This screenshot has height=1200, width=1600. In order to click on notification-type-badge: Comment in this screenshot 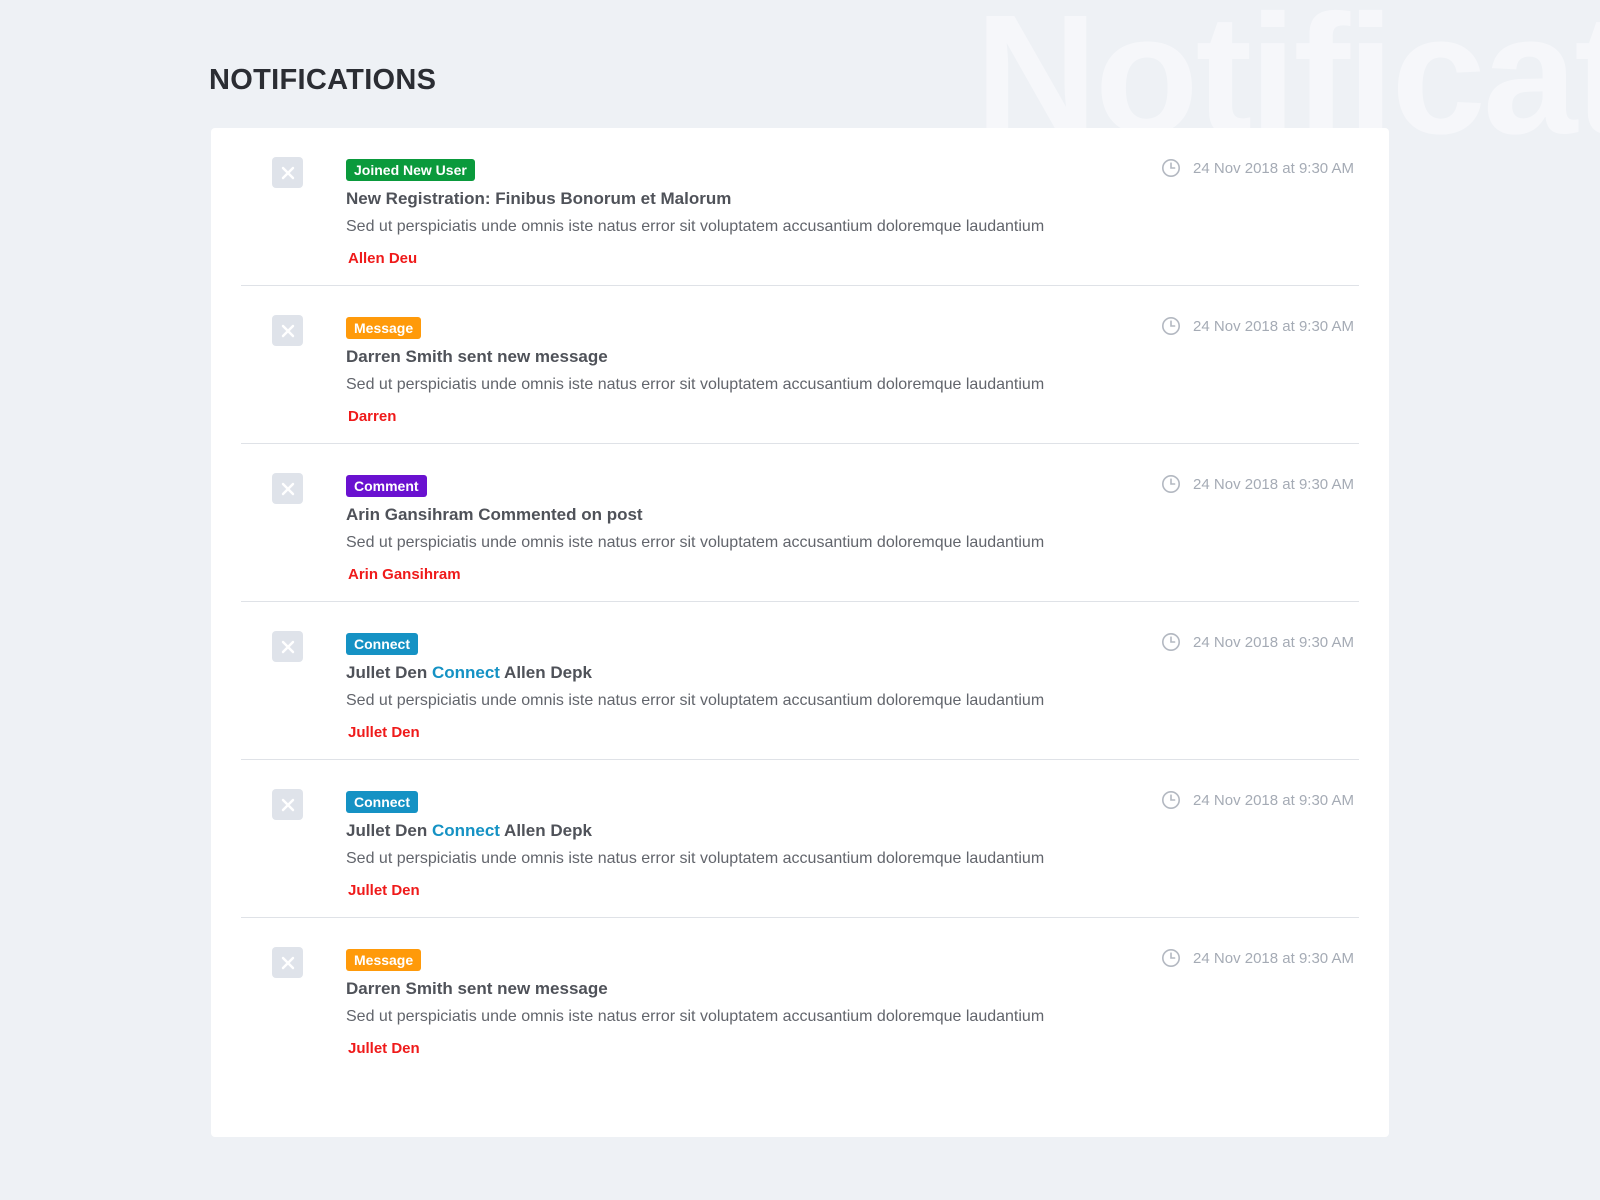, I will do `click(386, 486)`.